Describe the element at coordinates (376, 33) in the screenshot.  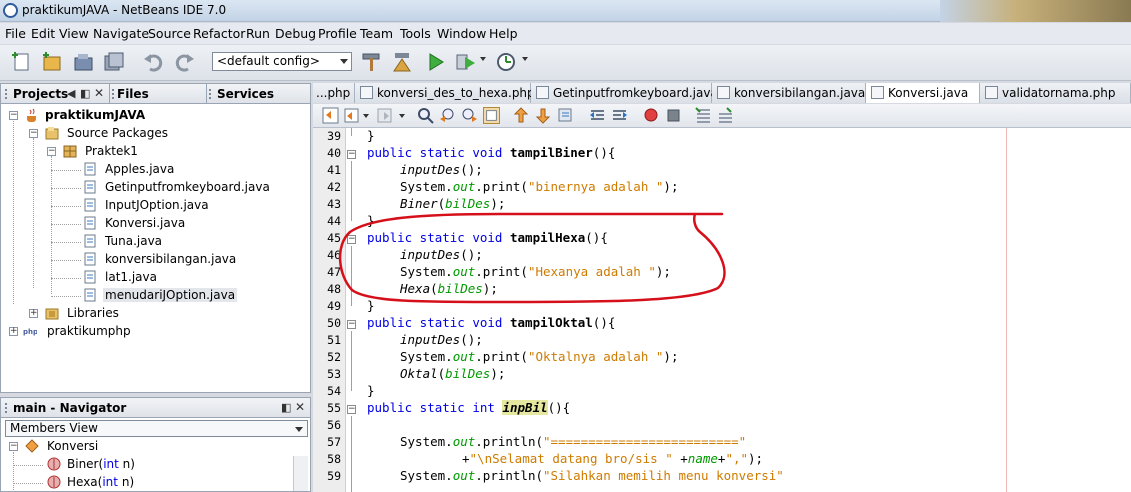
I see `menu-team: Team` at that location.